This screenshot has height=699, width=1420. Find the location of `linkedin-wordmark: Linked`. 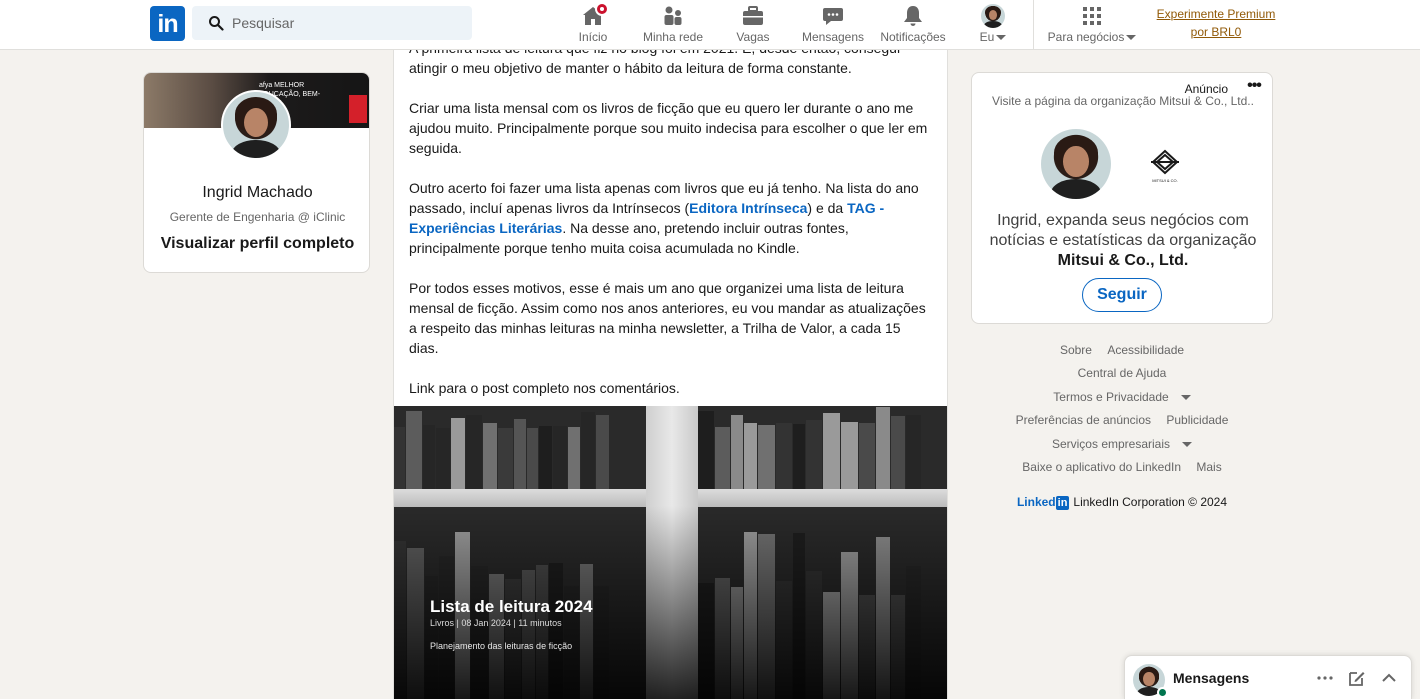

linkedin-wordmark: Linked is located at coordinates (1036, 502).